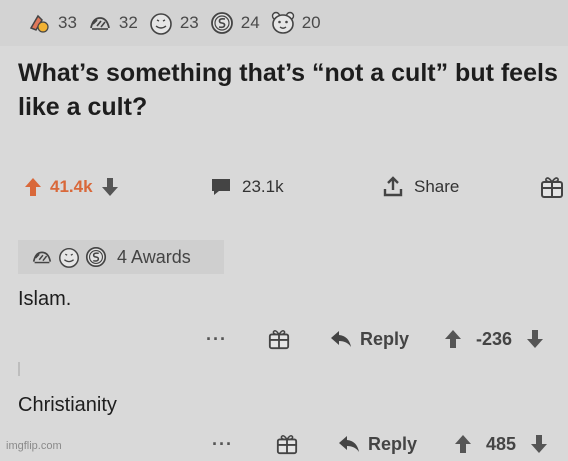 This screenshot has width=568, height=461. I want to click on comment-action-bar: ··· Reply -236, so click(284, 339).